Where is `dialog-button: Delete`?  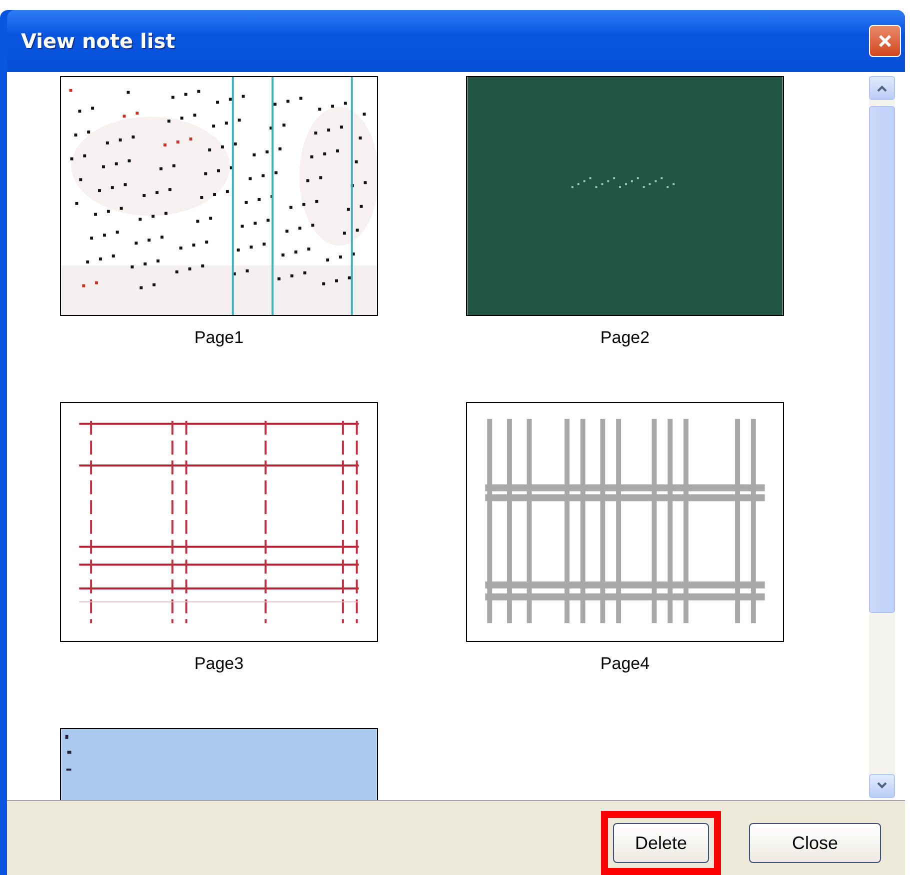
dialog-button: Delete is located at coordinates (661, 843).